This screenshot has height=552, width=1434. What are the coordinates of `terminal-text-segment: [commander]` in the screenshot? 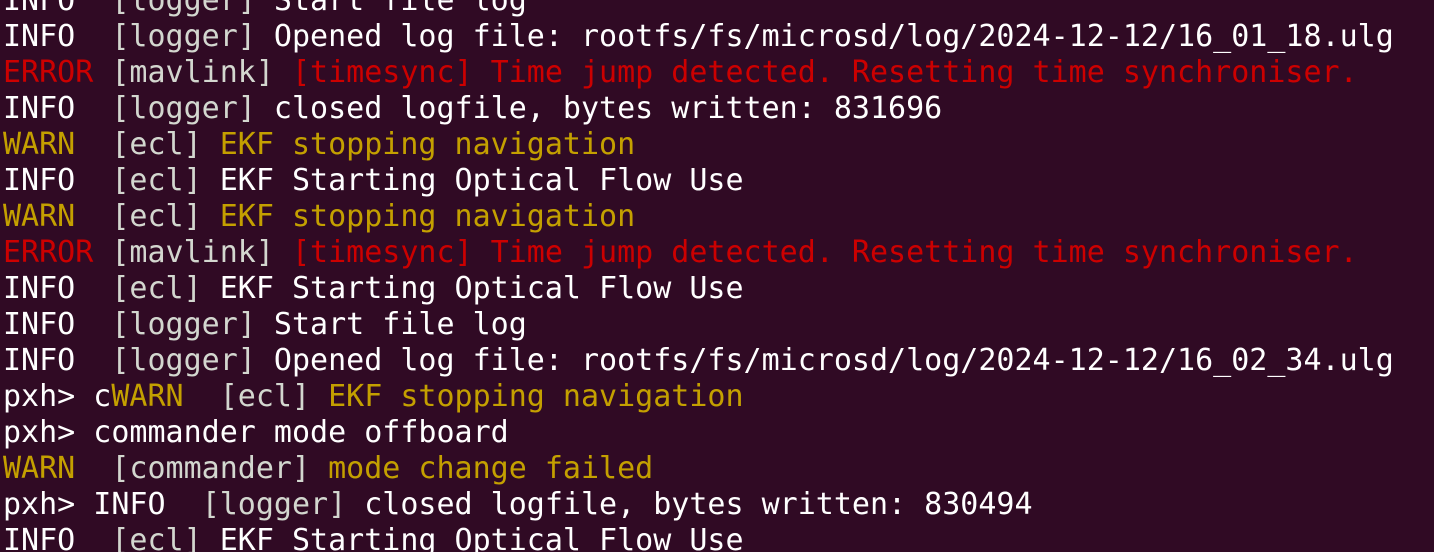 It's located at (211, 468).